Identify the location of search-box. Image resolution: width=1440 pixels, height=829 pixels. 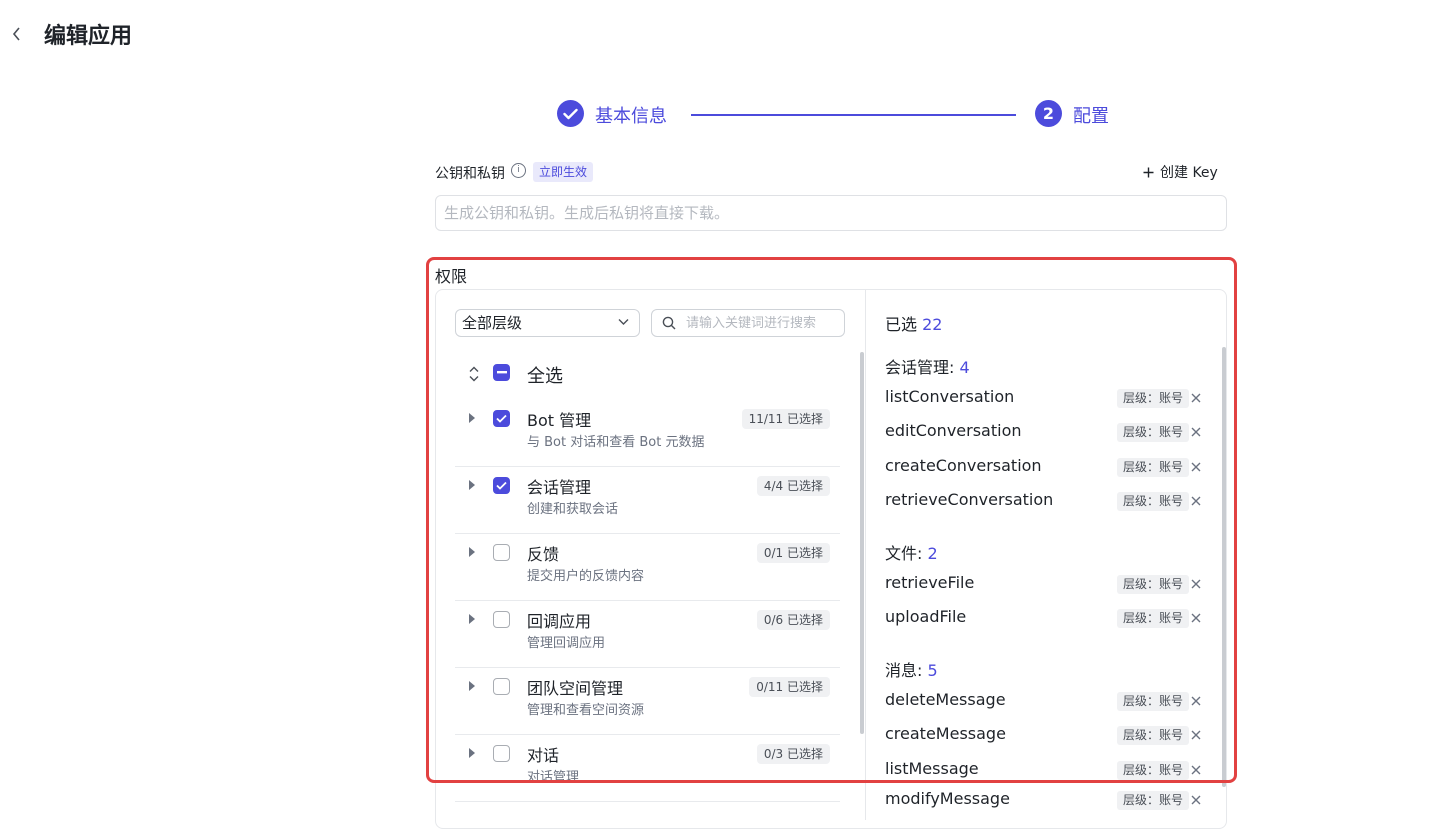
(748, 323).